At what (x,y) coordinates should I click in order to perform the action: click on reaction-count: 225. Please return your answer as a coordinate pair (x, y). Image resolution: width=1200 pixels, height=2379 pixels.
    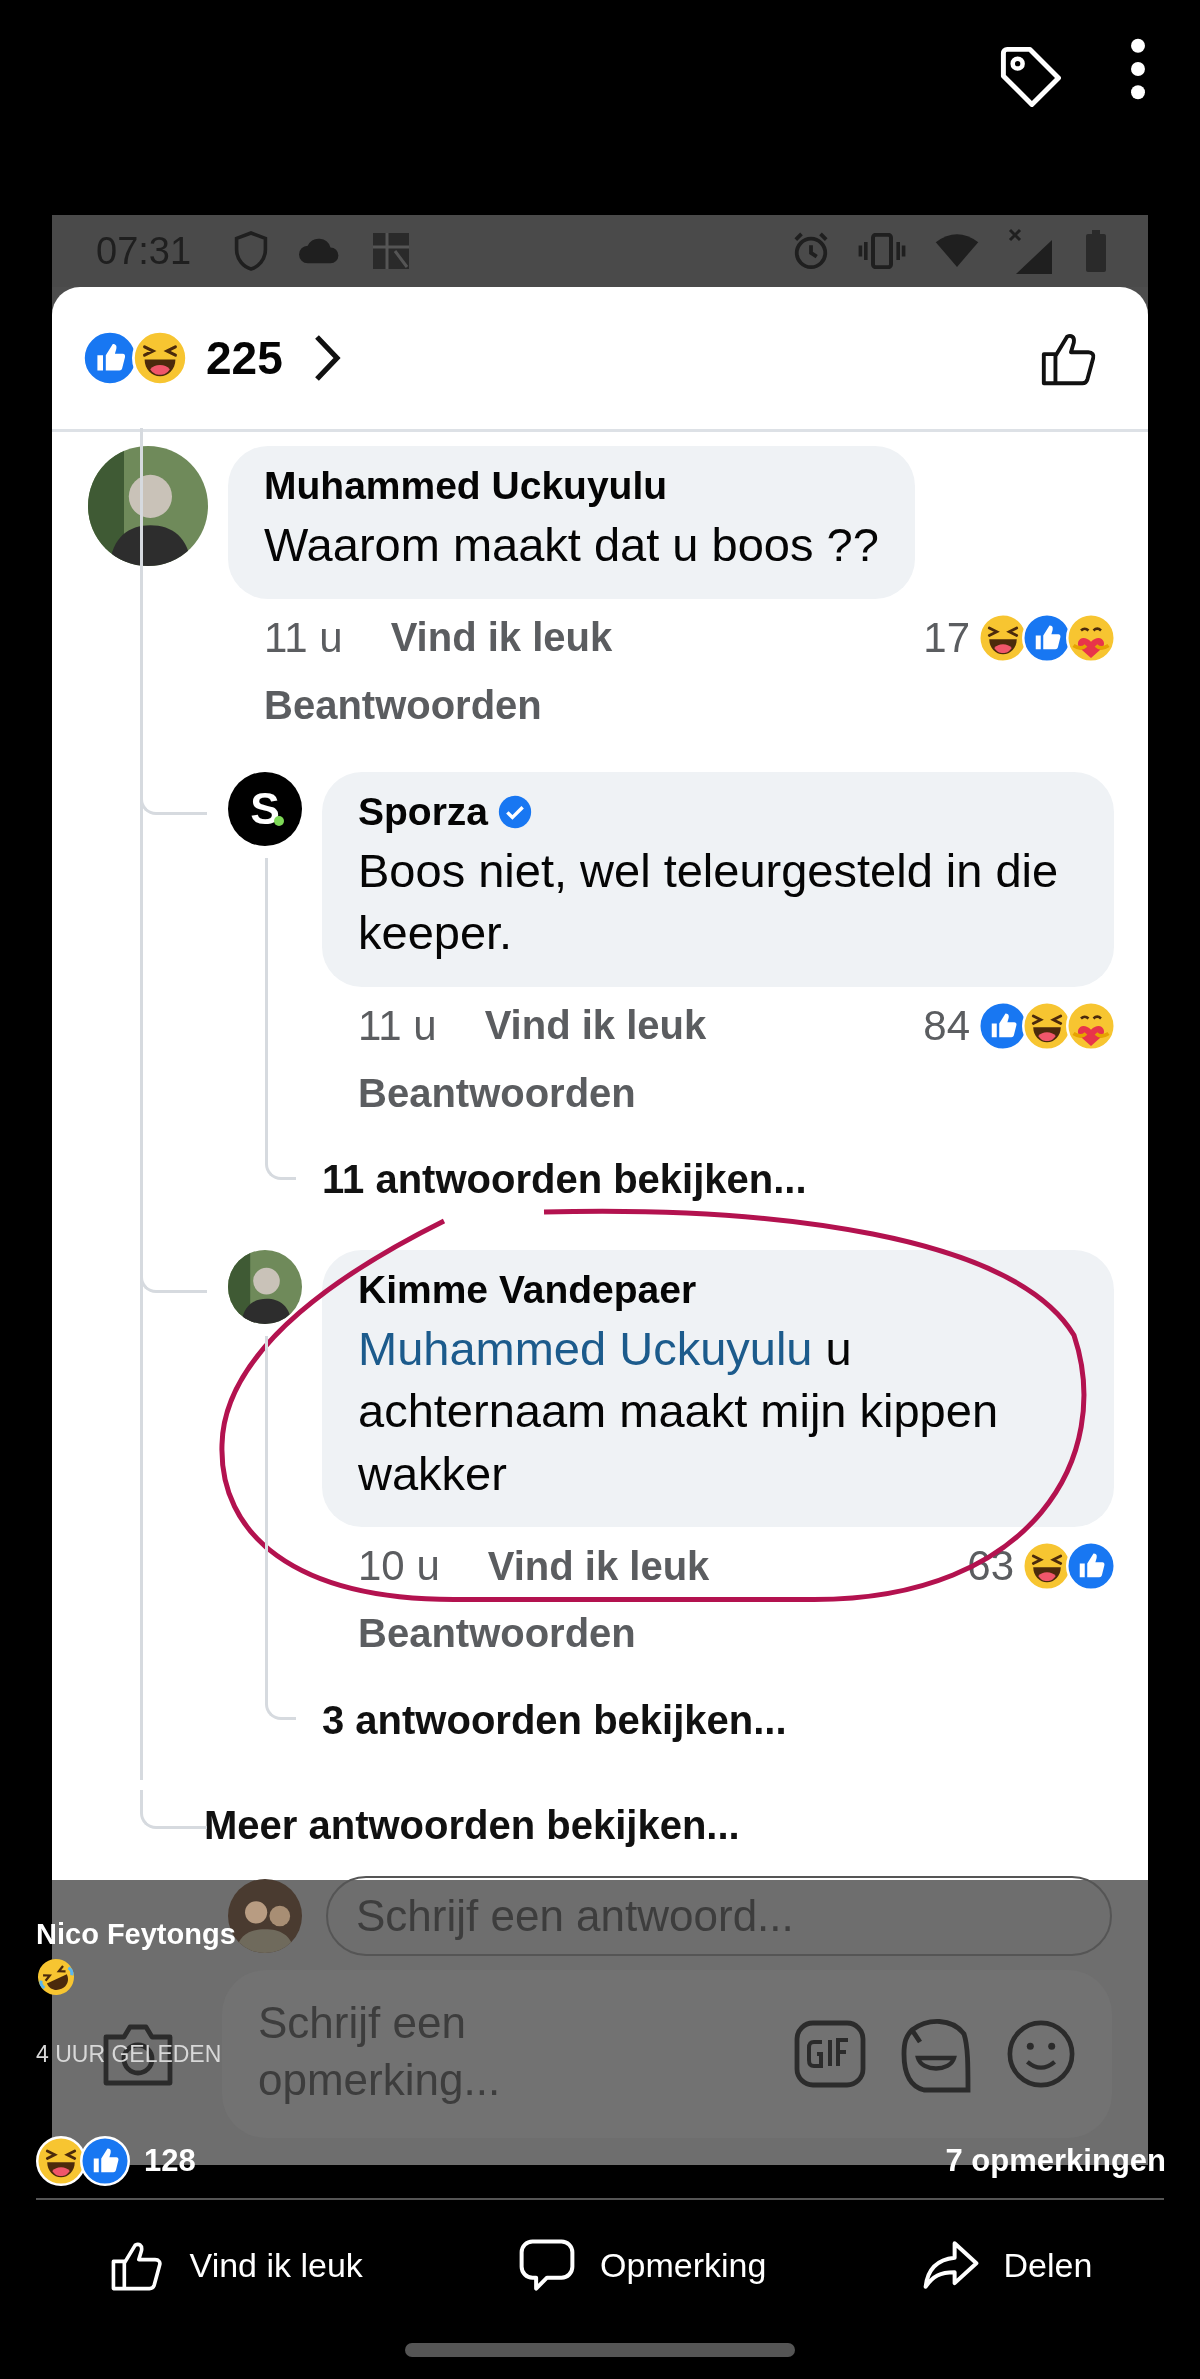
    Looking at the image, I should click on (244, 358).